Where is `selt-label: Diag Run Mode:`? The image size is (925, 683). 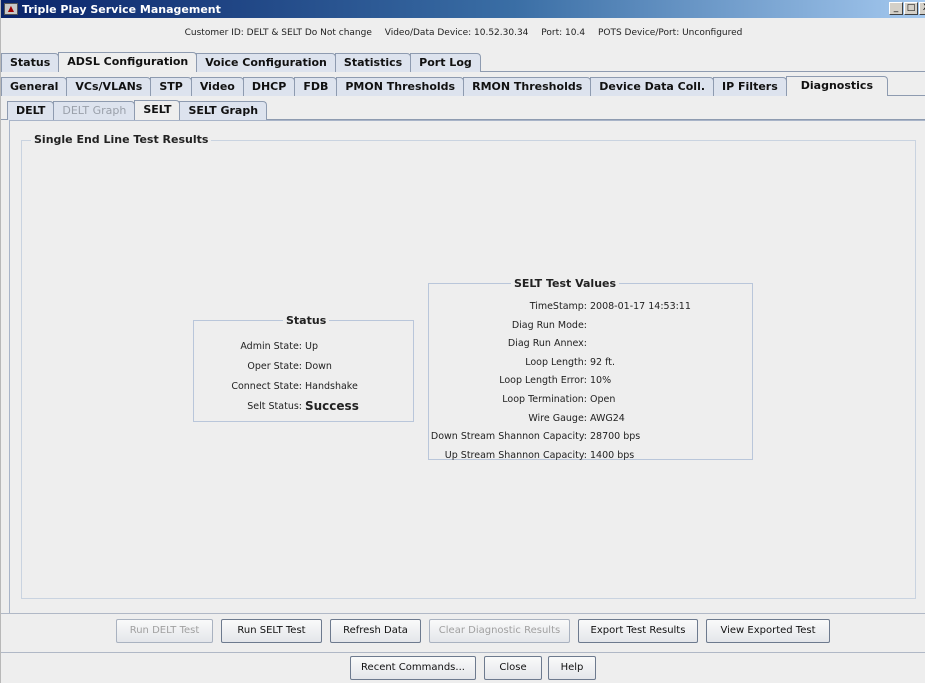
selt-label: Diag Run Mode: is located at coordinates (549, 325).